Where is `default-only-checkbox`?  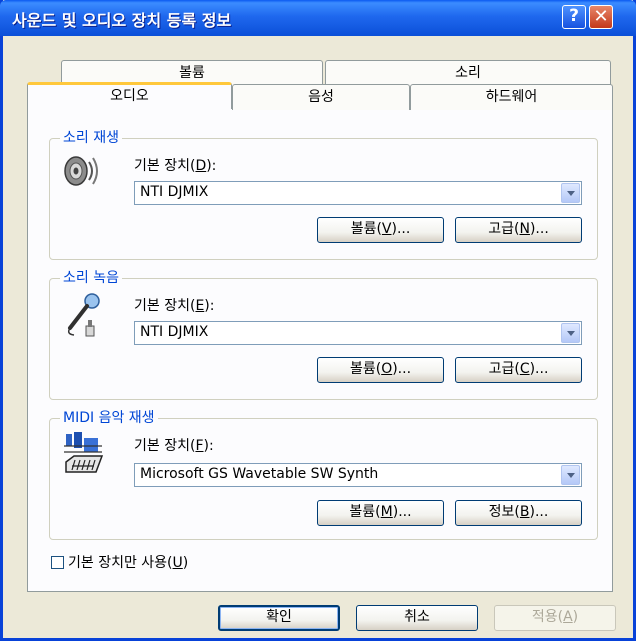
default-only-checkbox is located at coordinates (57, 562).